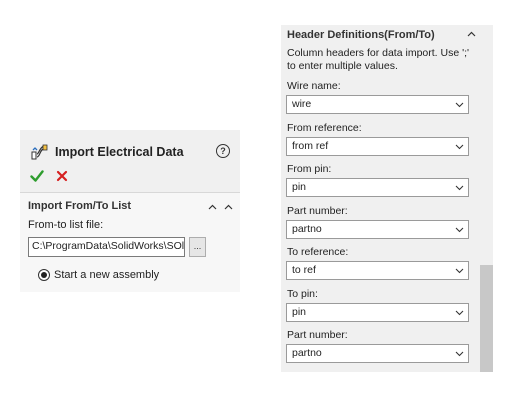 Image resolution: width=519 pixels, height=397 pixels. I want to click on ok-check-icon, so click(37, 176).